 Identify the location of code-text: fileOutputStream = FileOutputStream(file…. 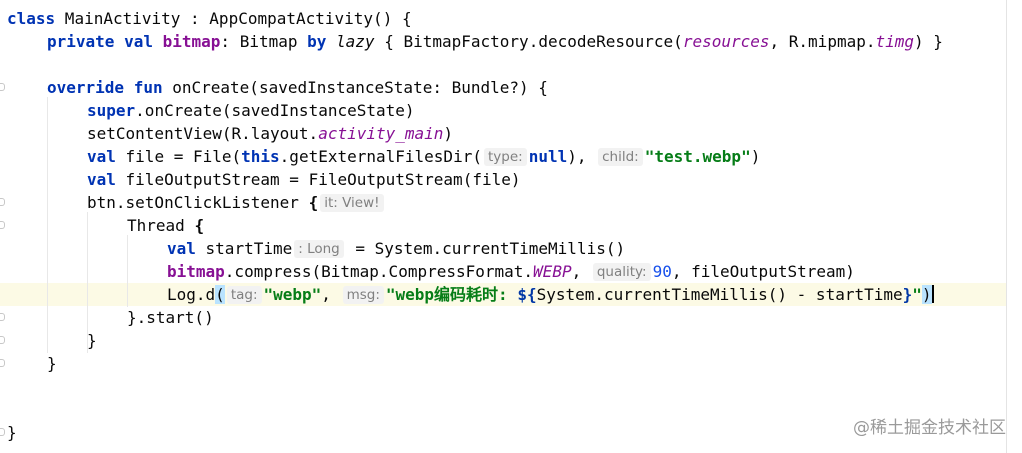
(318, 179).